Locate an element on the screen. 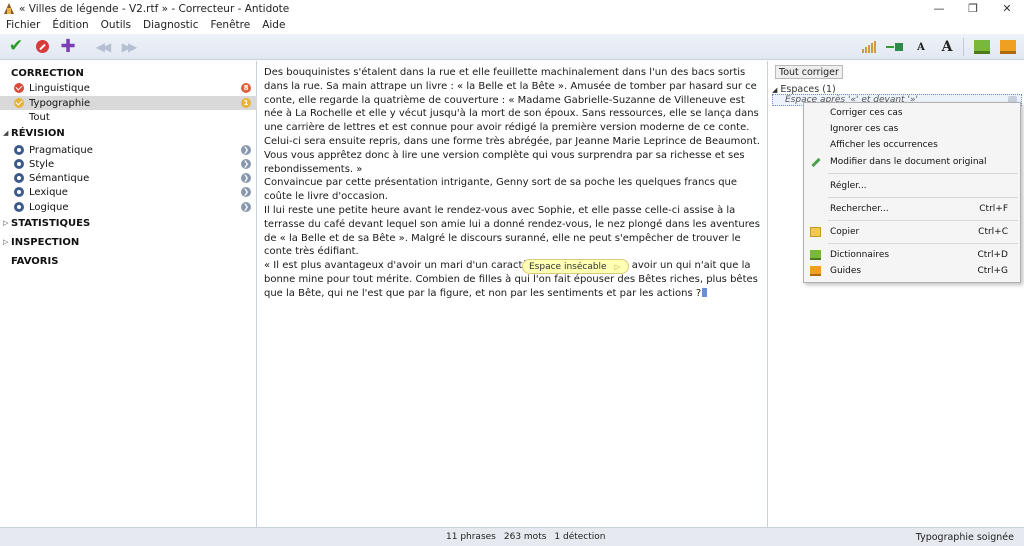 The height and width of the screenshot is (546, 1024). warning-count-badge: 1 is located at coordinates (246, 103).